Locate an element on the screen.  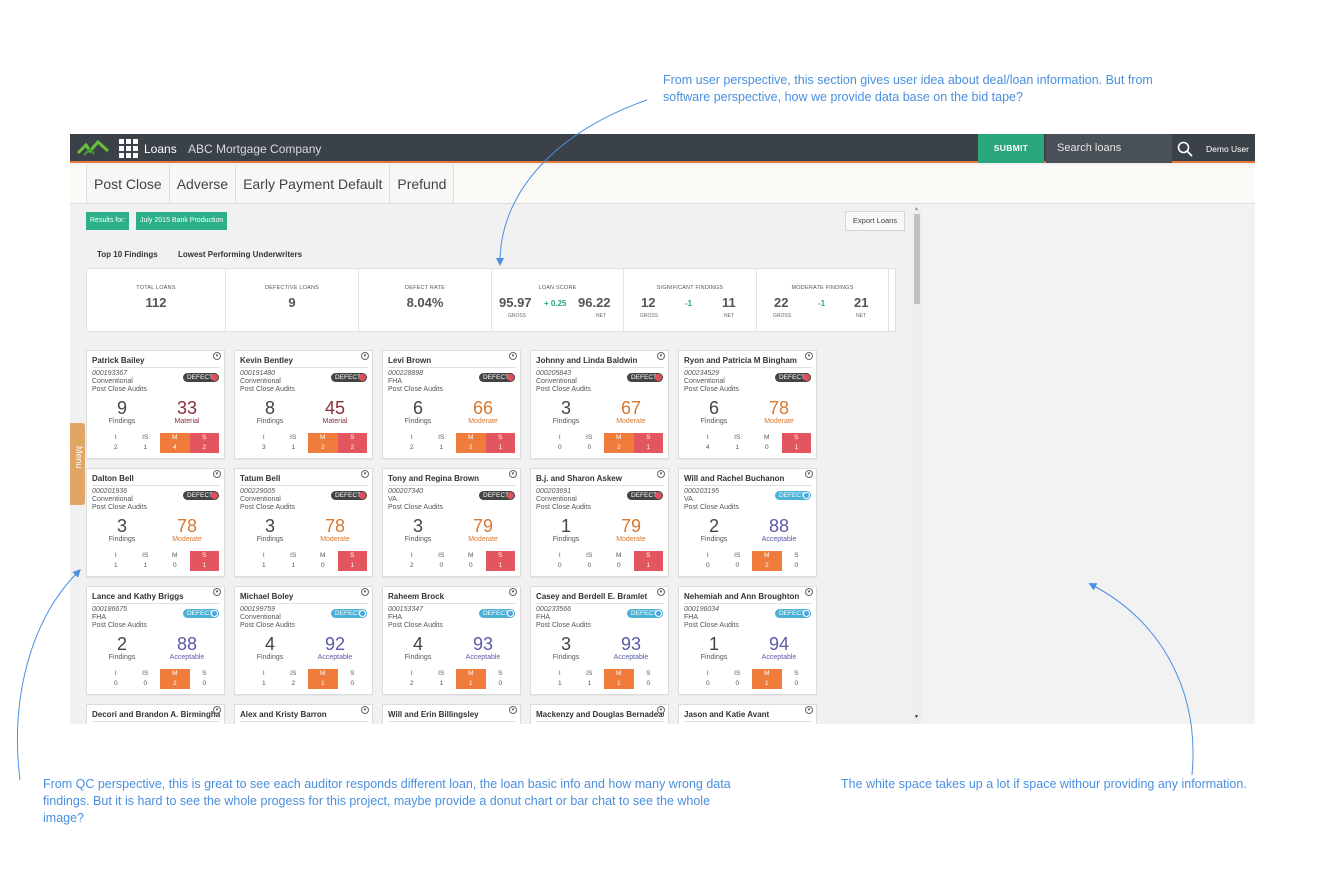
tab-early-payment-default: Early Payment Default is located at coordinates (312, 184).